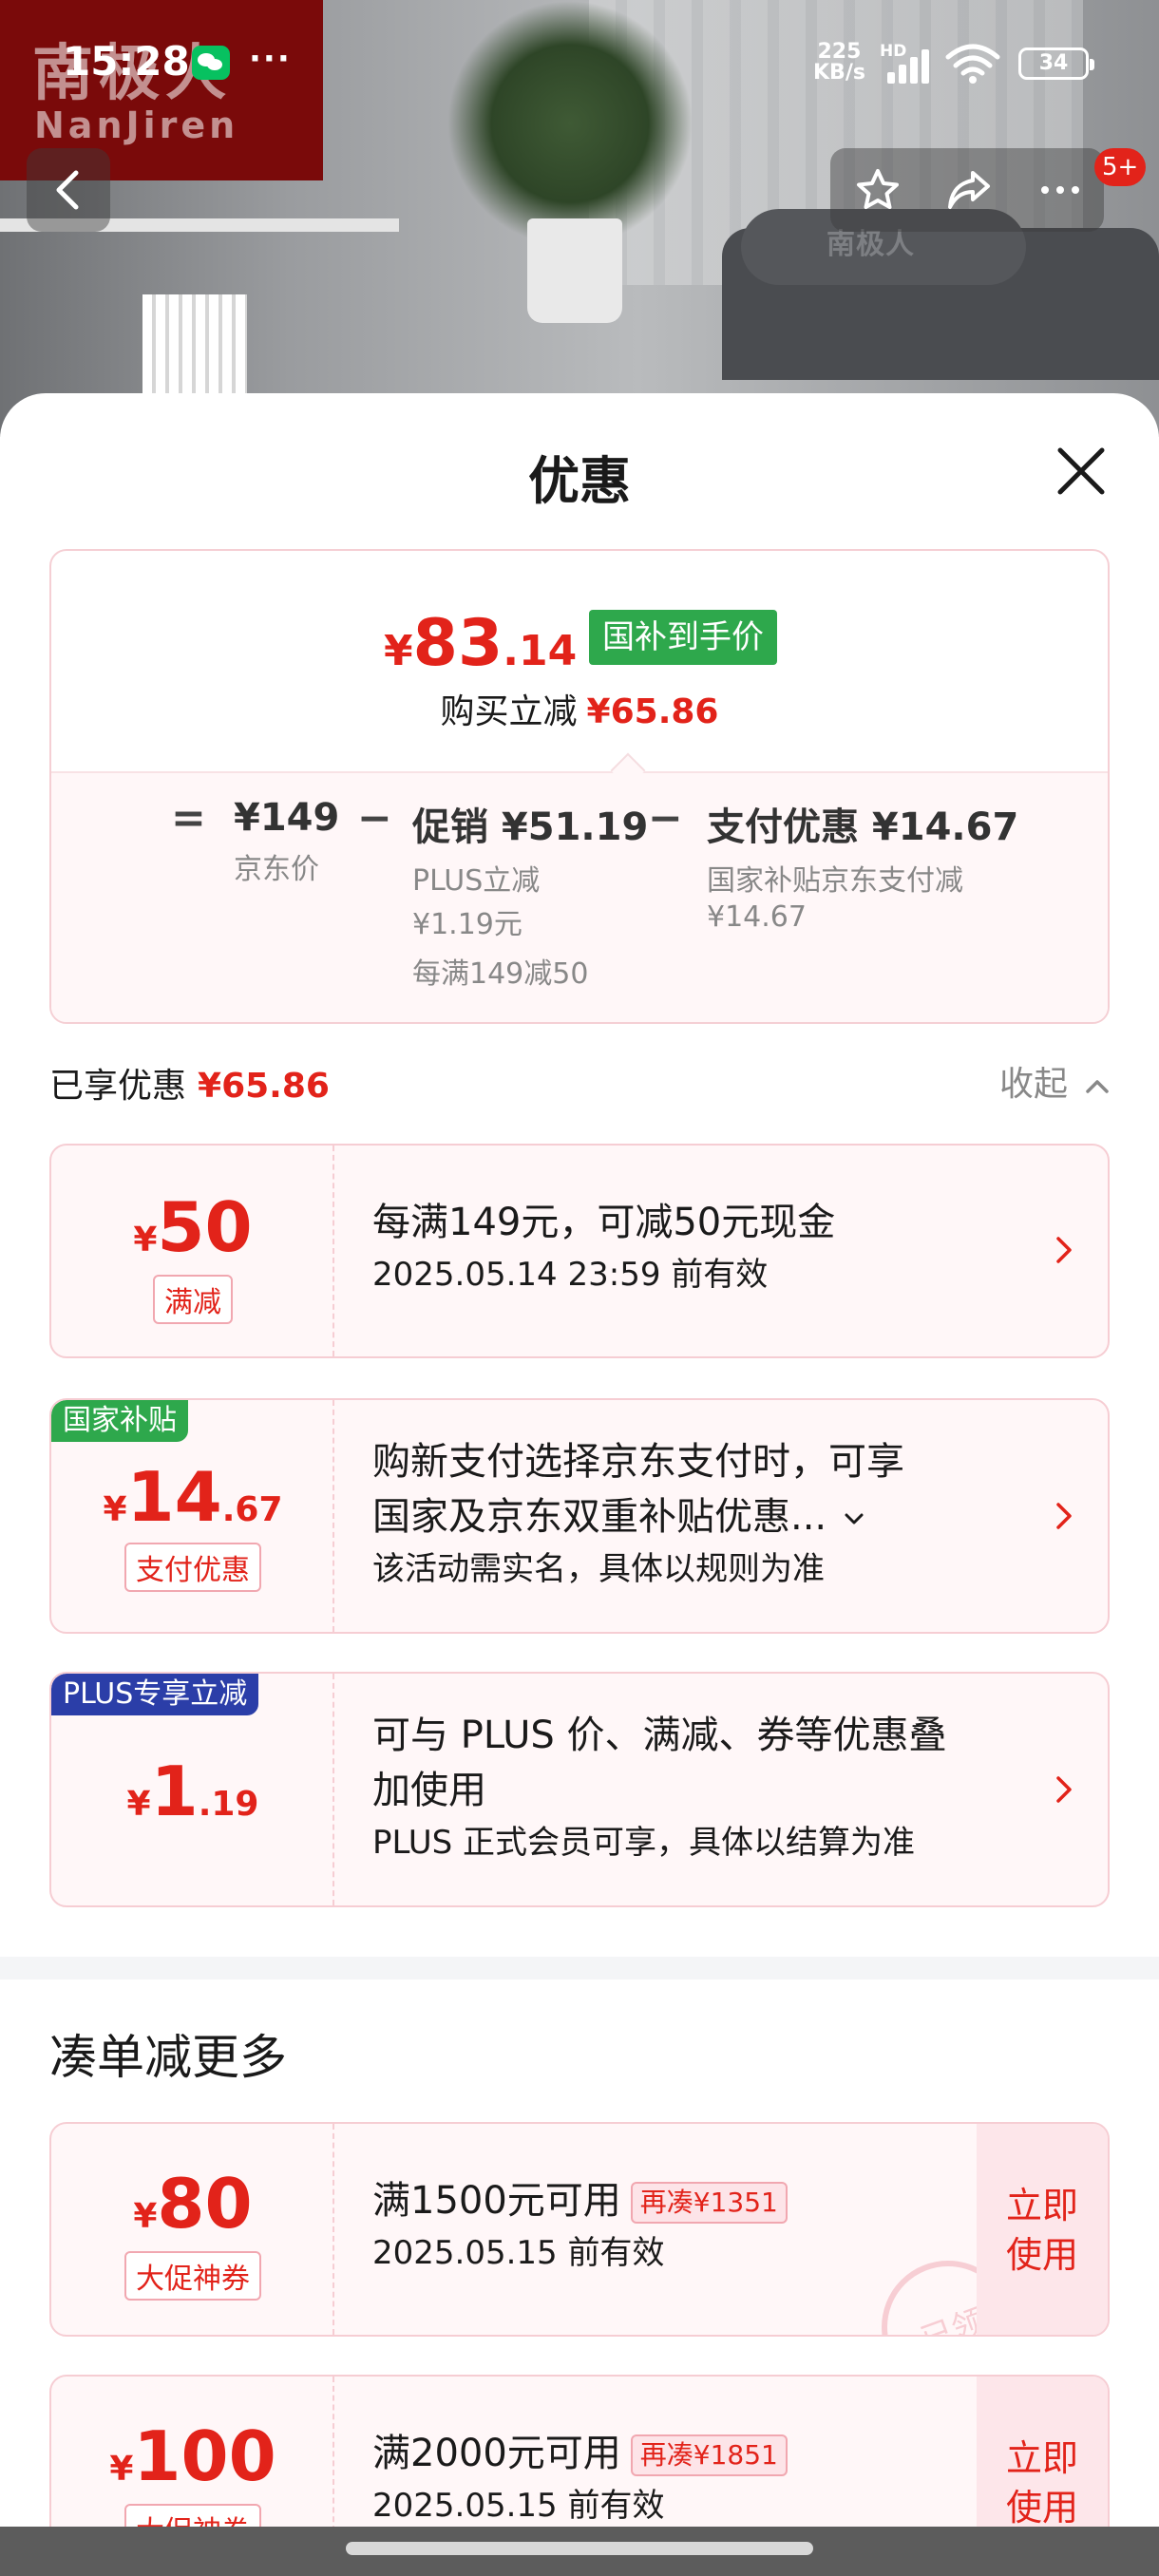  I want to click on jd-price-label: 京东价, so click(276, 869).